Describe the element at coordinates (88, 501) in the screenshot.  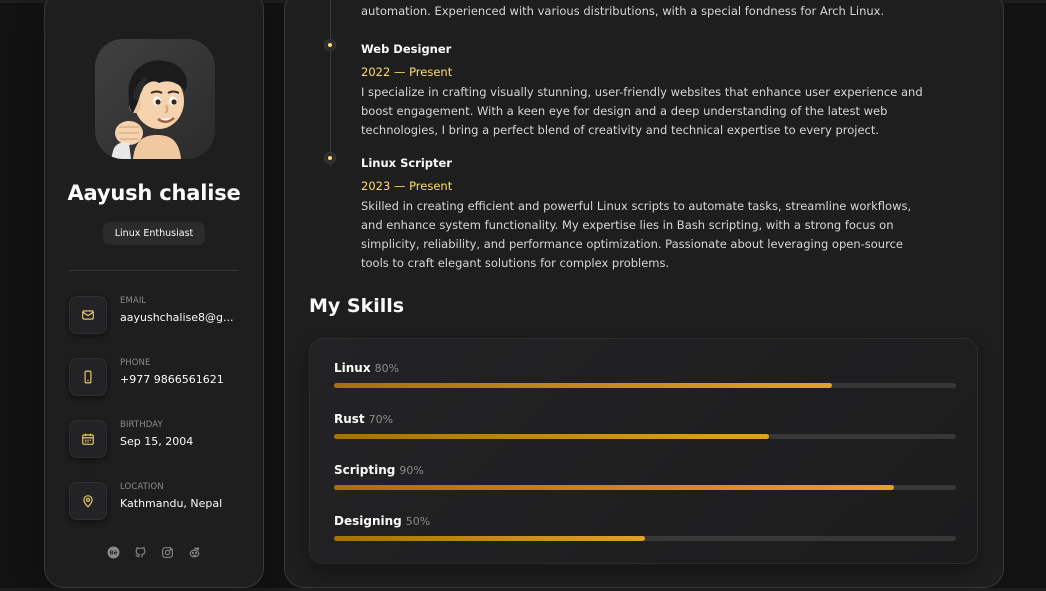
I see `location-icon` at that location.